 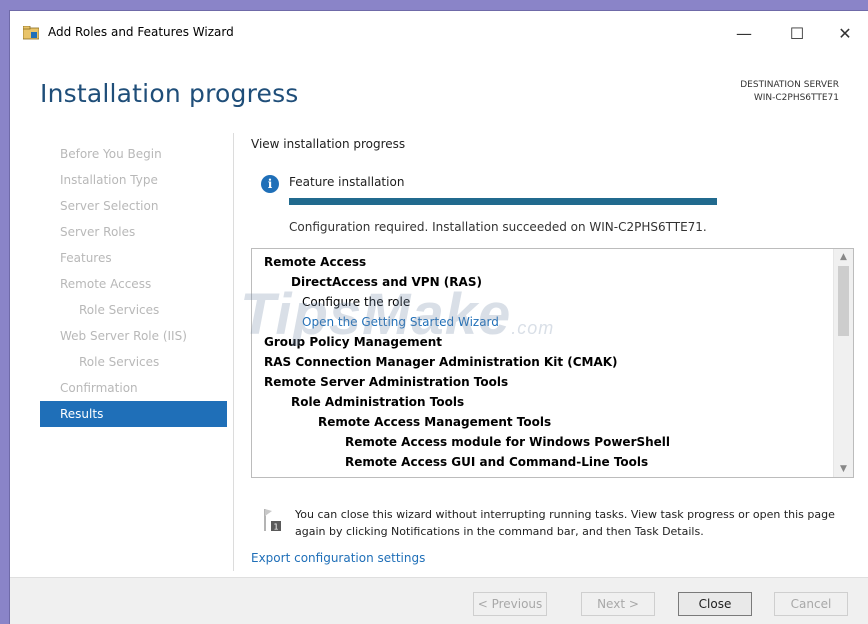 What do you see at coordinates (123, 336) in the screenshot?
I see `nav-item-web-server-role: Web Server Role (IIS)` at bounding box center [123, 336].